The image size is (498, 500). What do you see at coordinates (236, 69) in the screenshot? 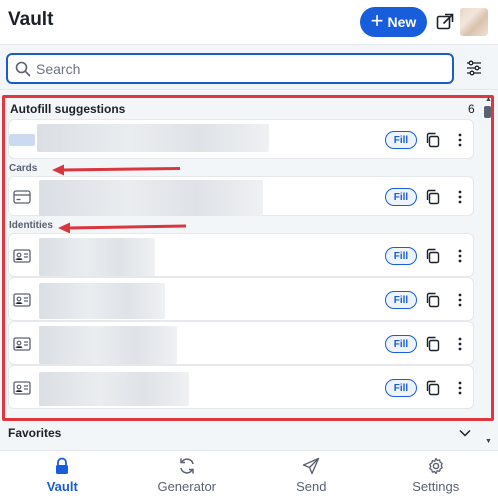
I see `search-input` at bounding box center [236, 69].